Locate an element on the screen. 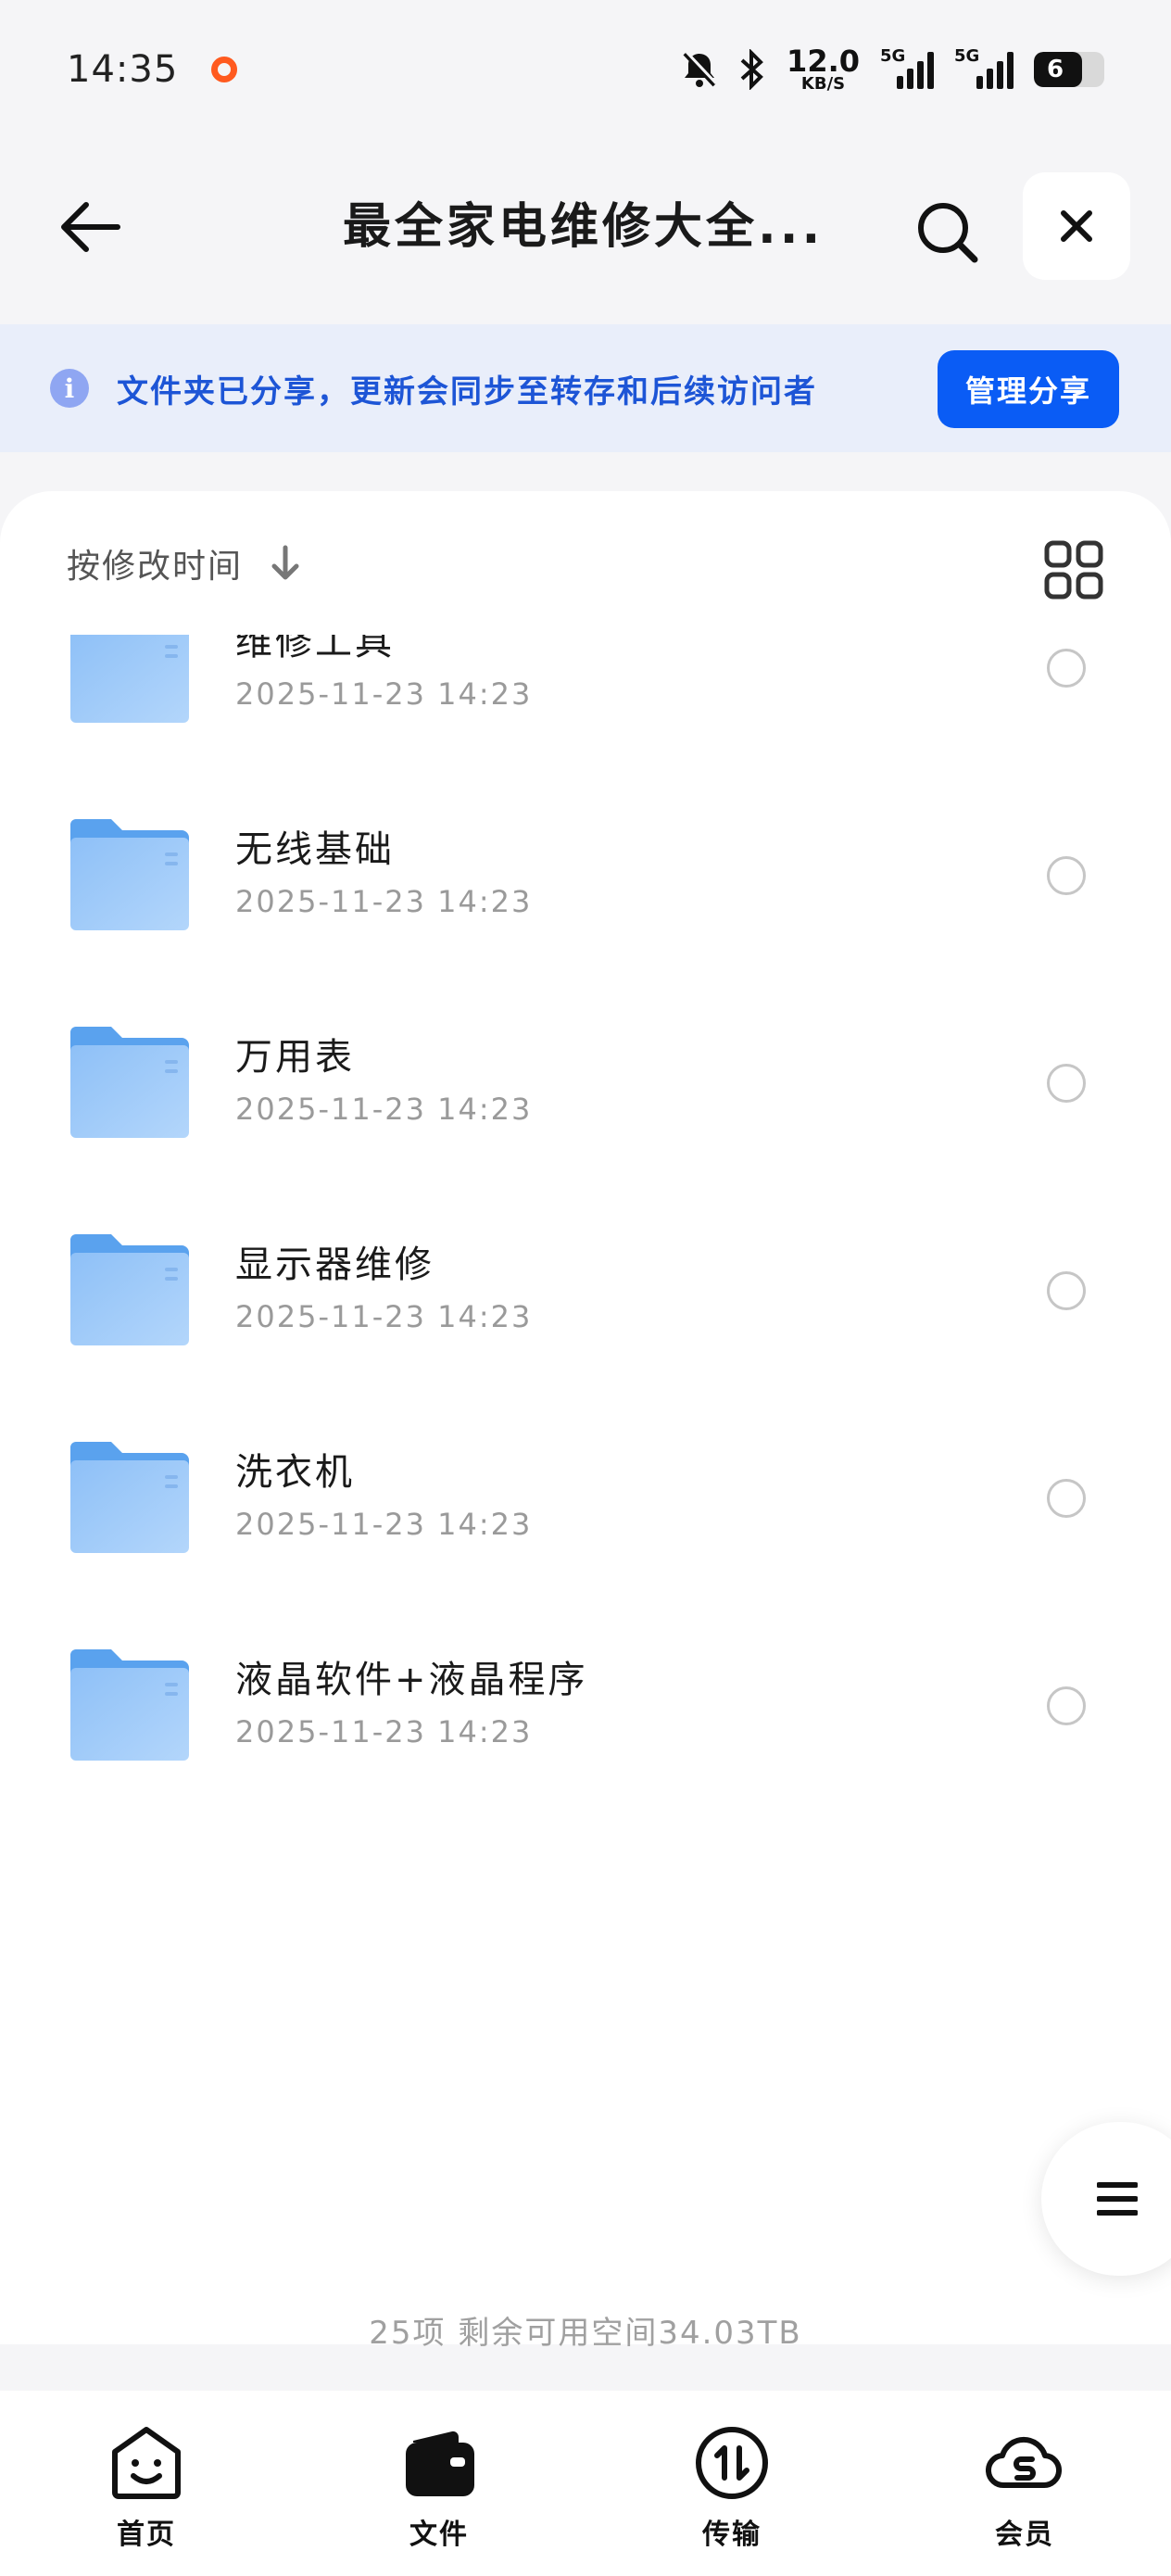 This screenshot has width=1171, height=2576. close-icon is located at coordinates (1077, 226).